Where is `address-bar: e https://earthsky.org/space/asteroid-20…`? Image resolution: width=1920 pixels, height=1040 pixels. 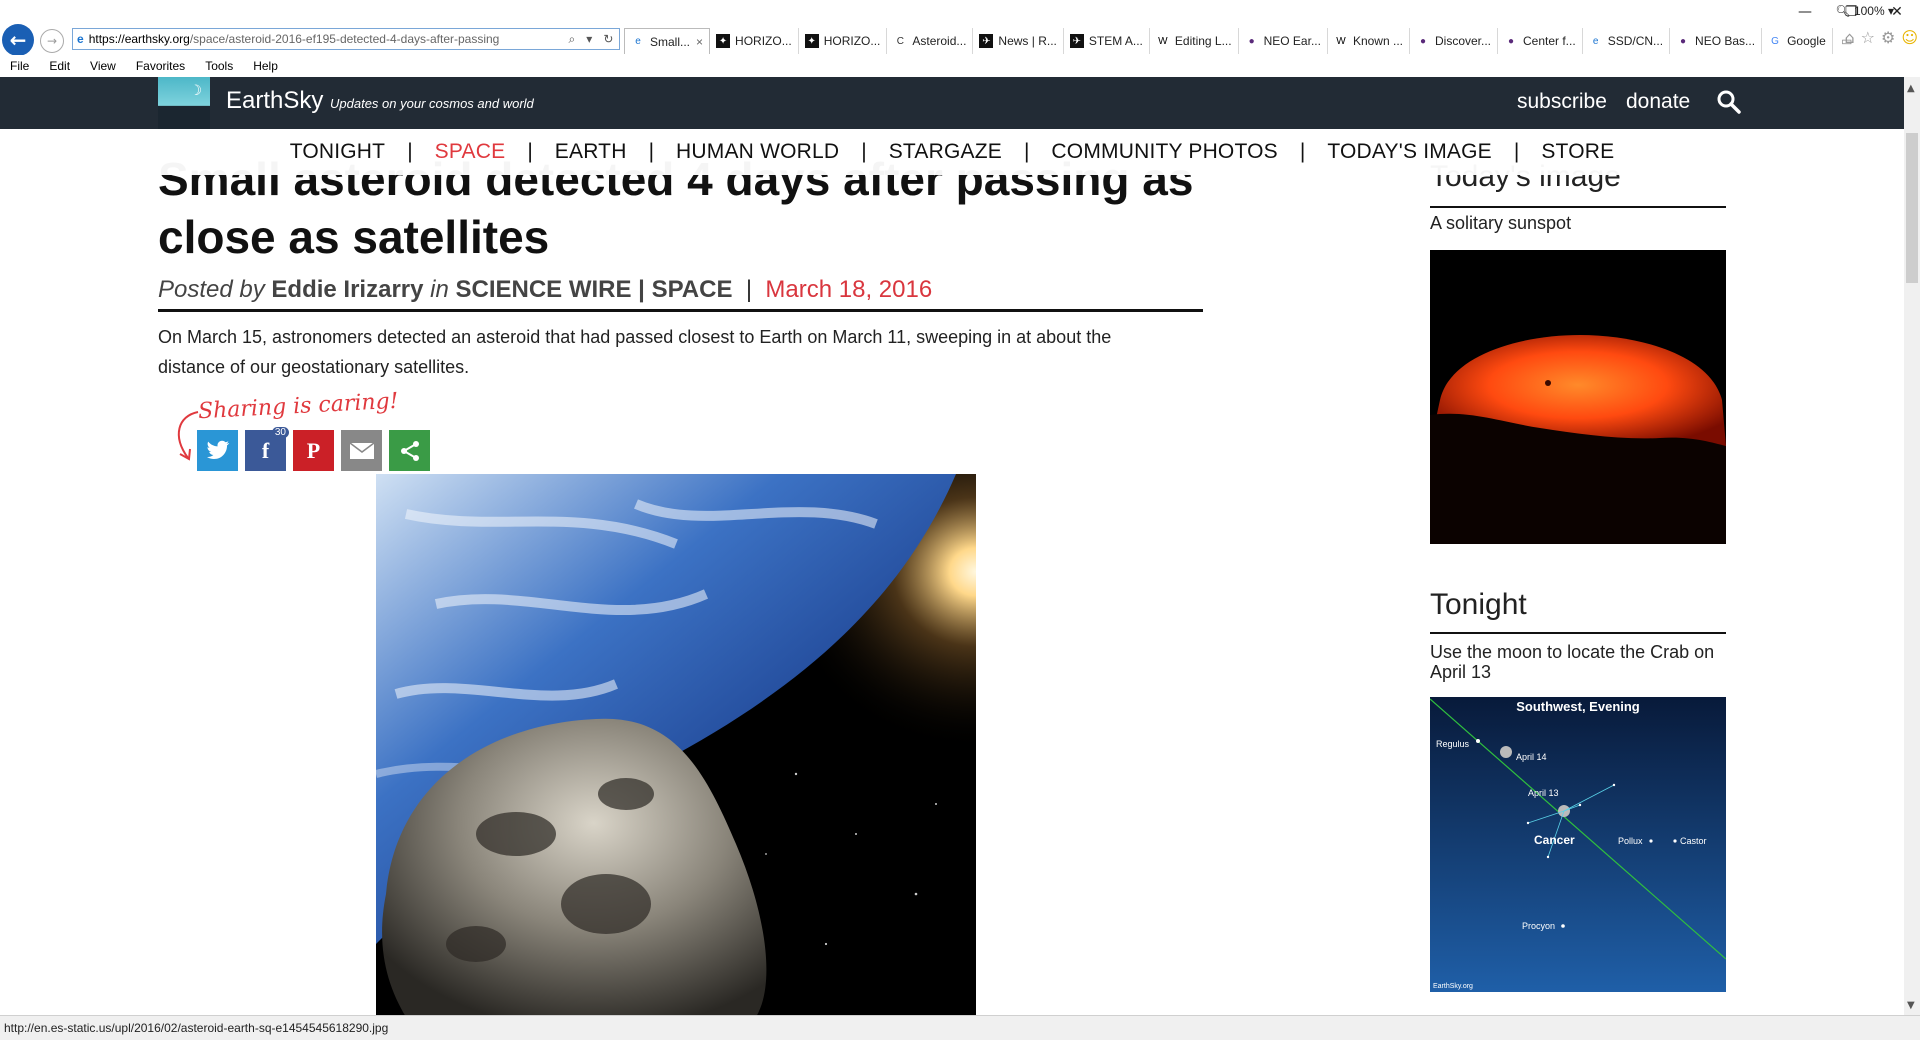 address-bar: e https://earthsky.org/space/asteroid-20… is located at coordinates (346, 39).